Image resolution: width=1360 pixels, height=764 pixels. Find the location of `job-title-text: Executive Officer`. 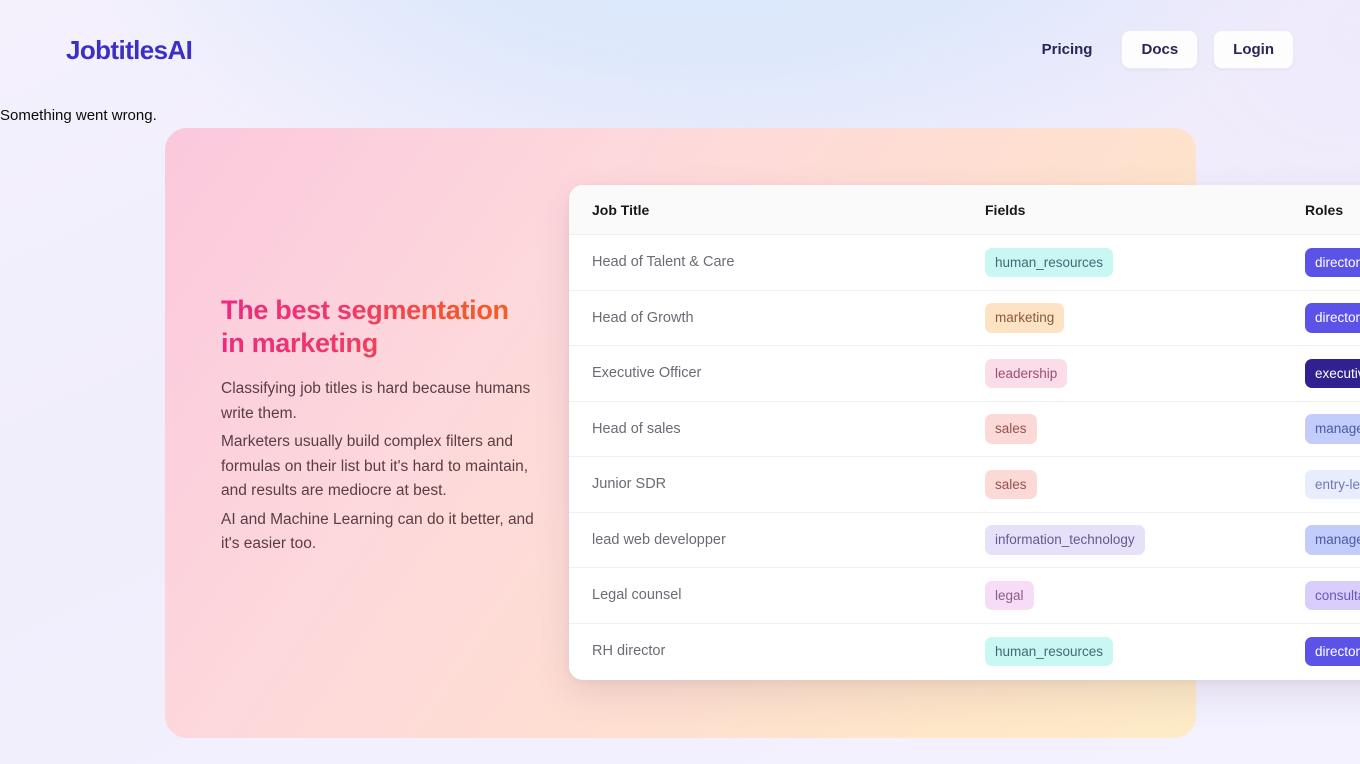

job-title-text: Executive Officer is located at coordinates (647, 373).